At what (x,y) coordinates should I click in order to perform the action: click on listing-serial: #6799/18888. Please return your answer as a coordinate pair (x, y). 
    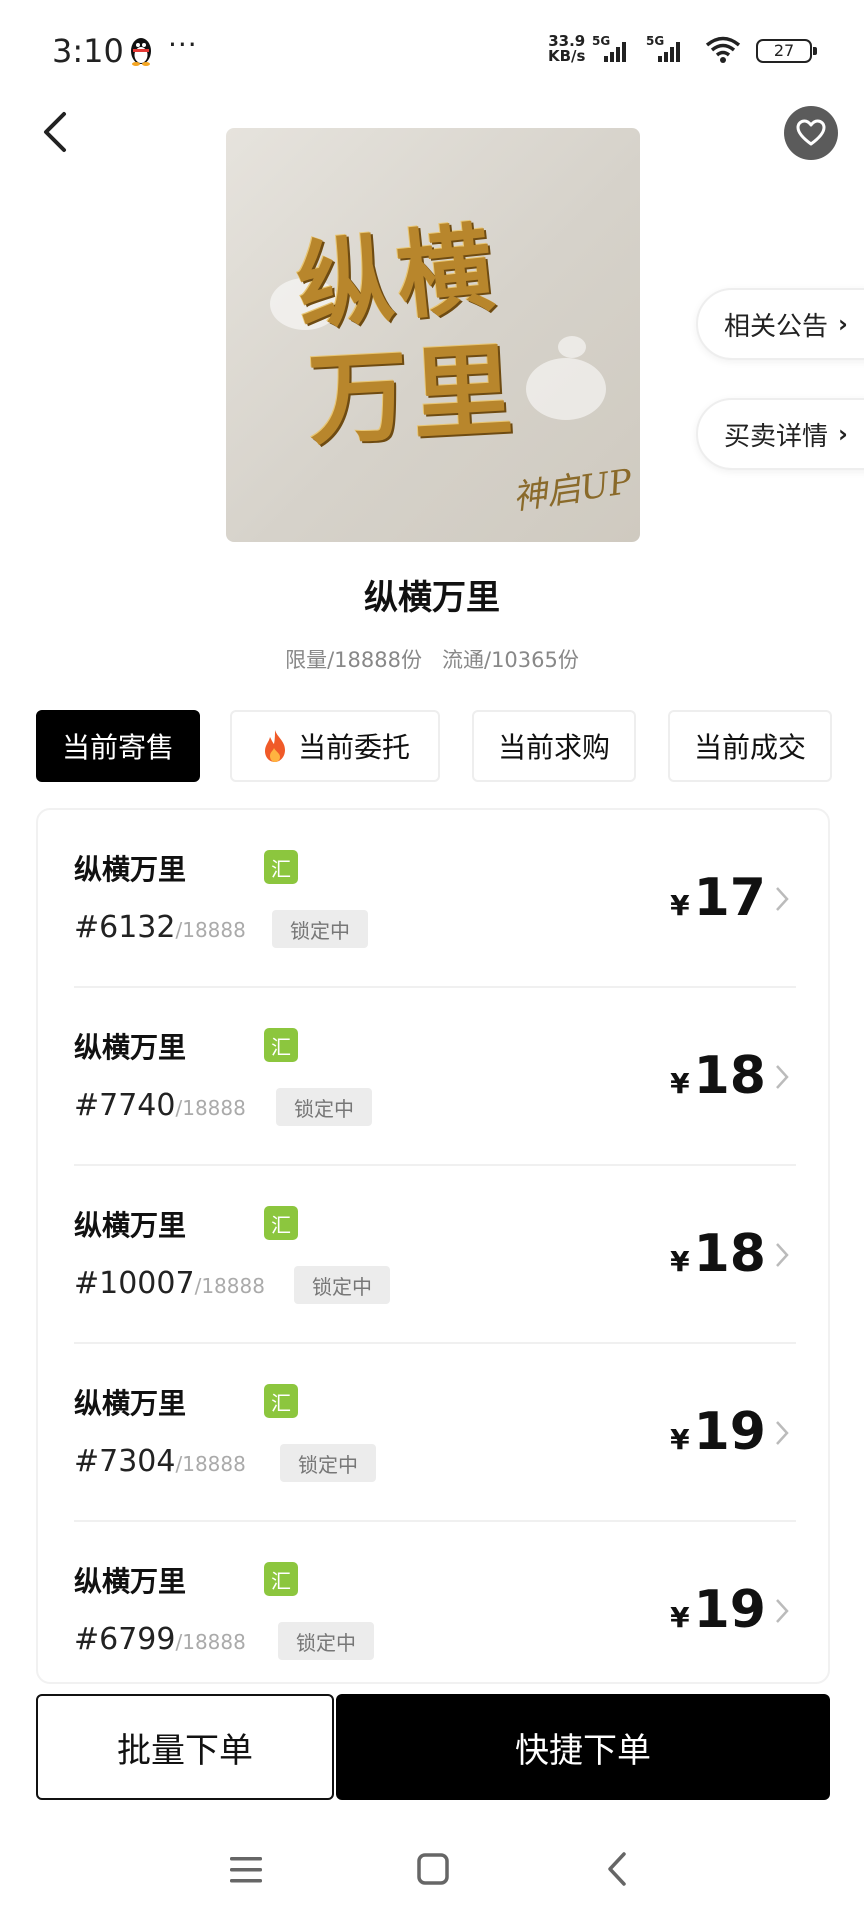
    Looking at the image, I should click on (160, 1639).